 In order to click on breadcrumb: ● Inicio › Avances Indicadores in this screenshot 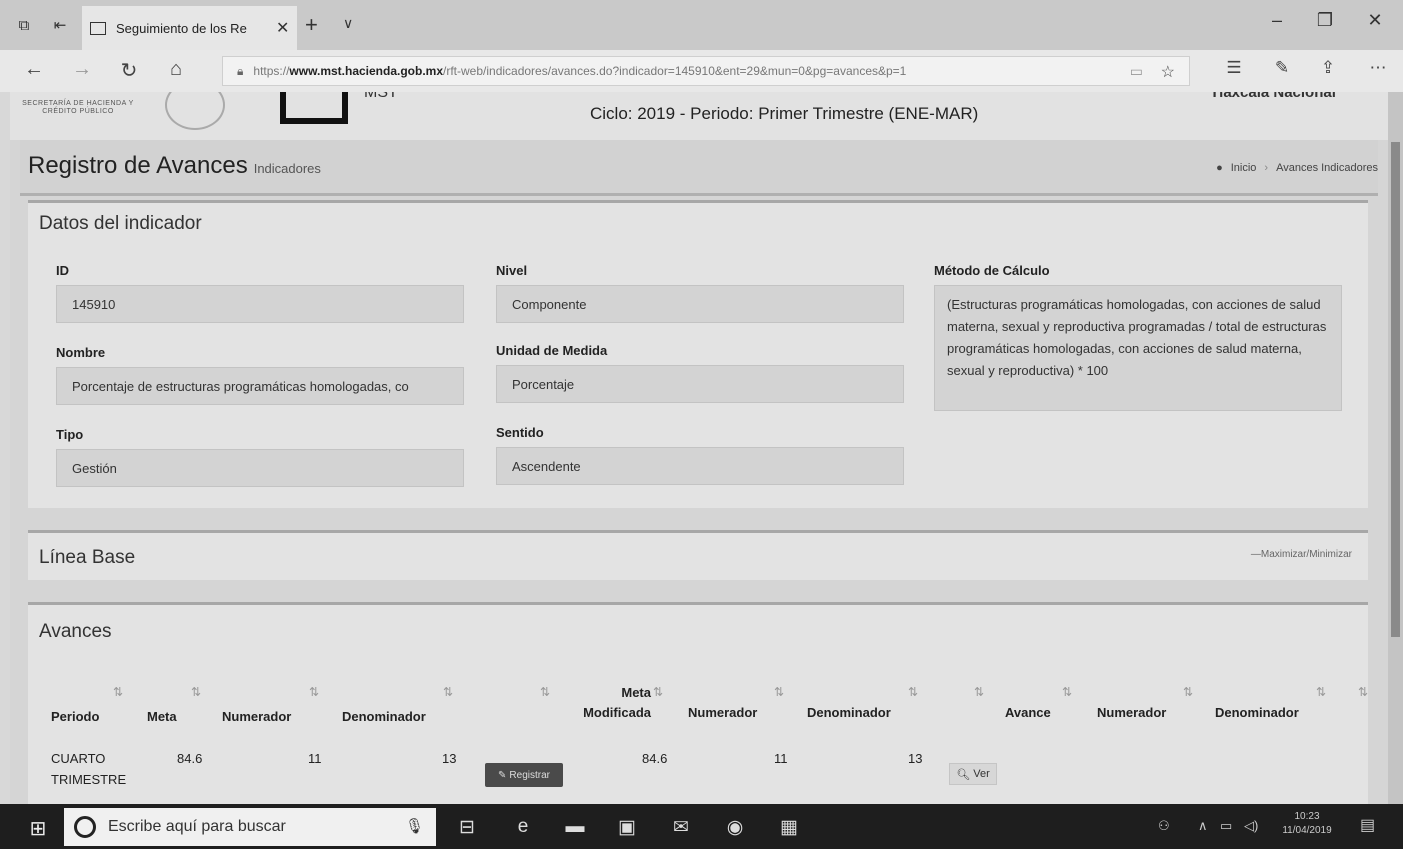, I will do `click(1297, 168)`.